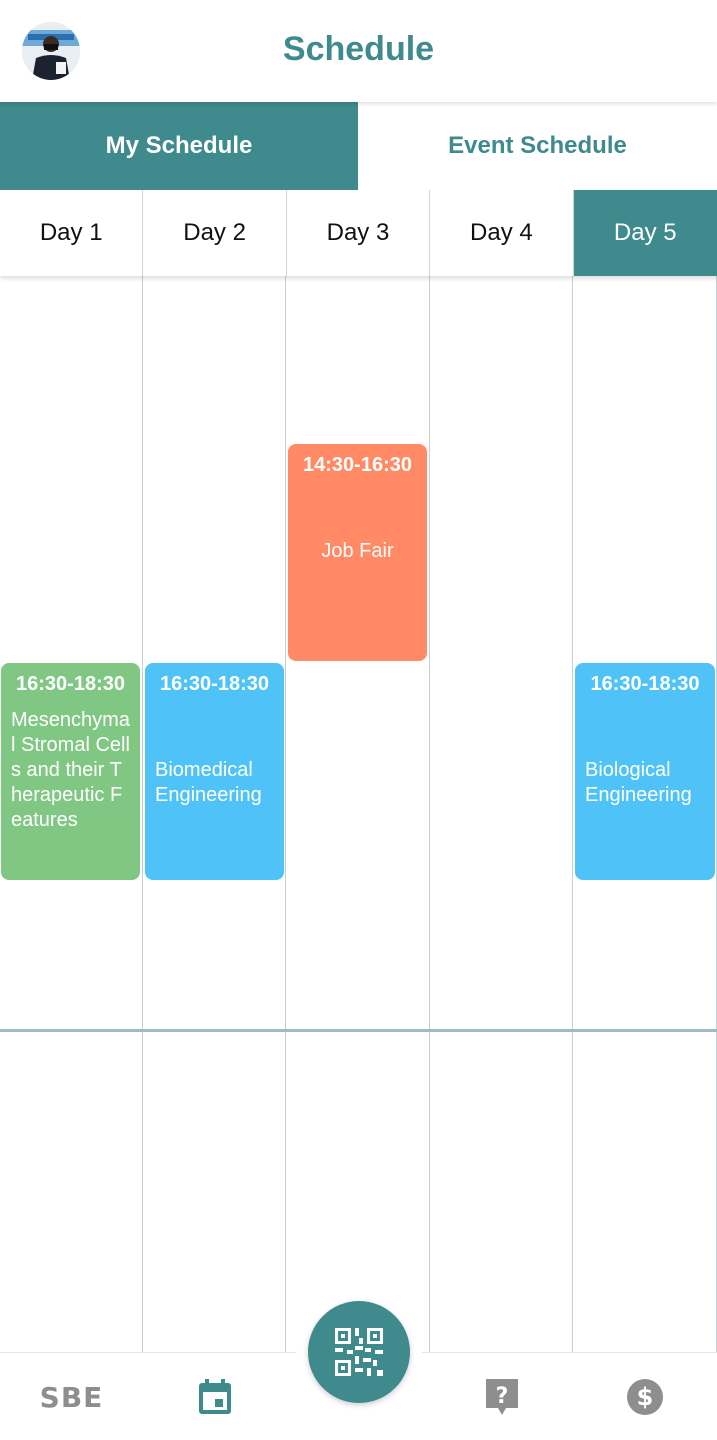 The image size is (717, 1440). What do you see at coordinates (645, 233) in the screenshot?
I see `day-tab-5: Day 5` at bounding box center [645, 233].